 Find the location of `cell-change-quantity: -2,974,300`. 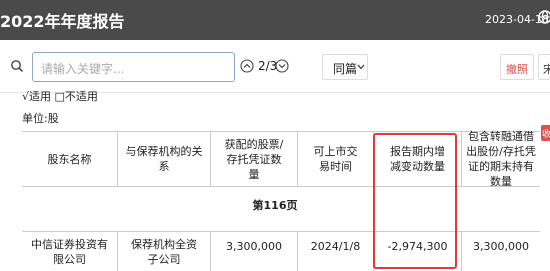

cell-change-quantity: -2,974,300 is located at coordinates (418, 251).